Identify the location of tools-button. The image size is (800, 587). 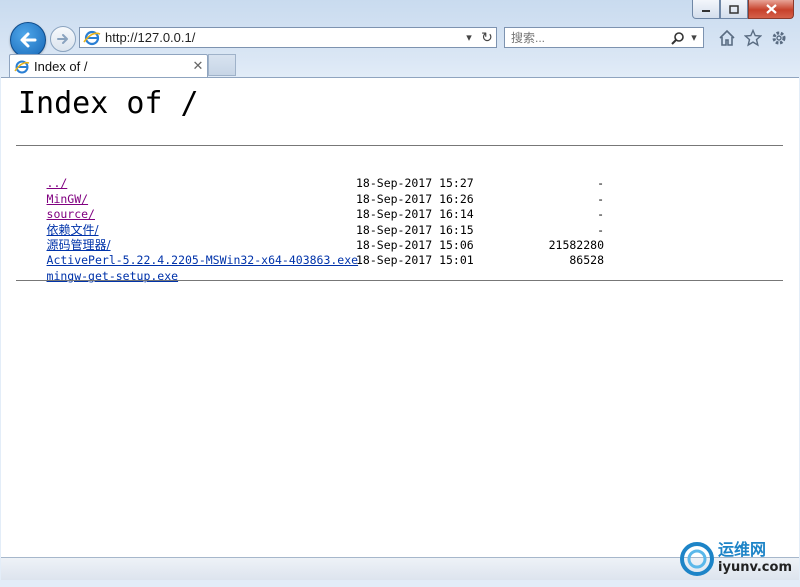
(779, 38).